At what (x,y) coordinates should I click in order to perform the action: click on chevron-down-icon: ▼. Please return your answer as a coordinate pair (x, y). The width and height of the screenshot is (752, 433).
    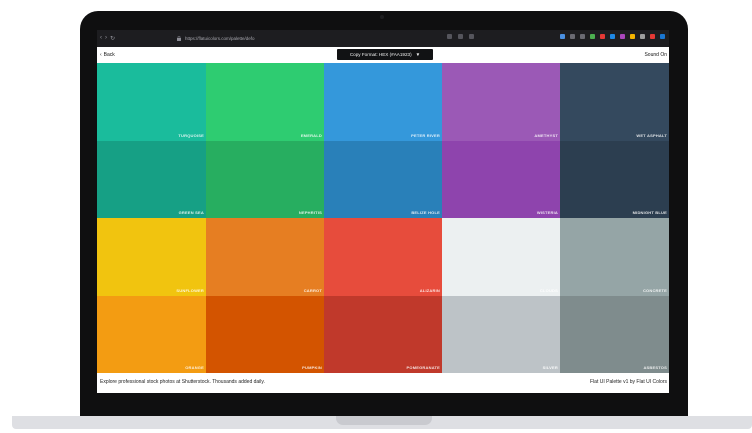
    Looking at the image, I should click on (418, 54).